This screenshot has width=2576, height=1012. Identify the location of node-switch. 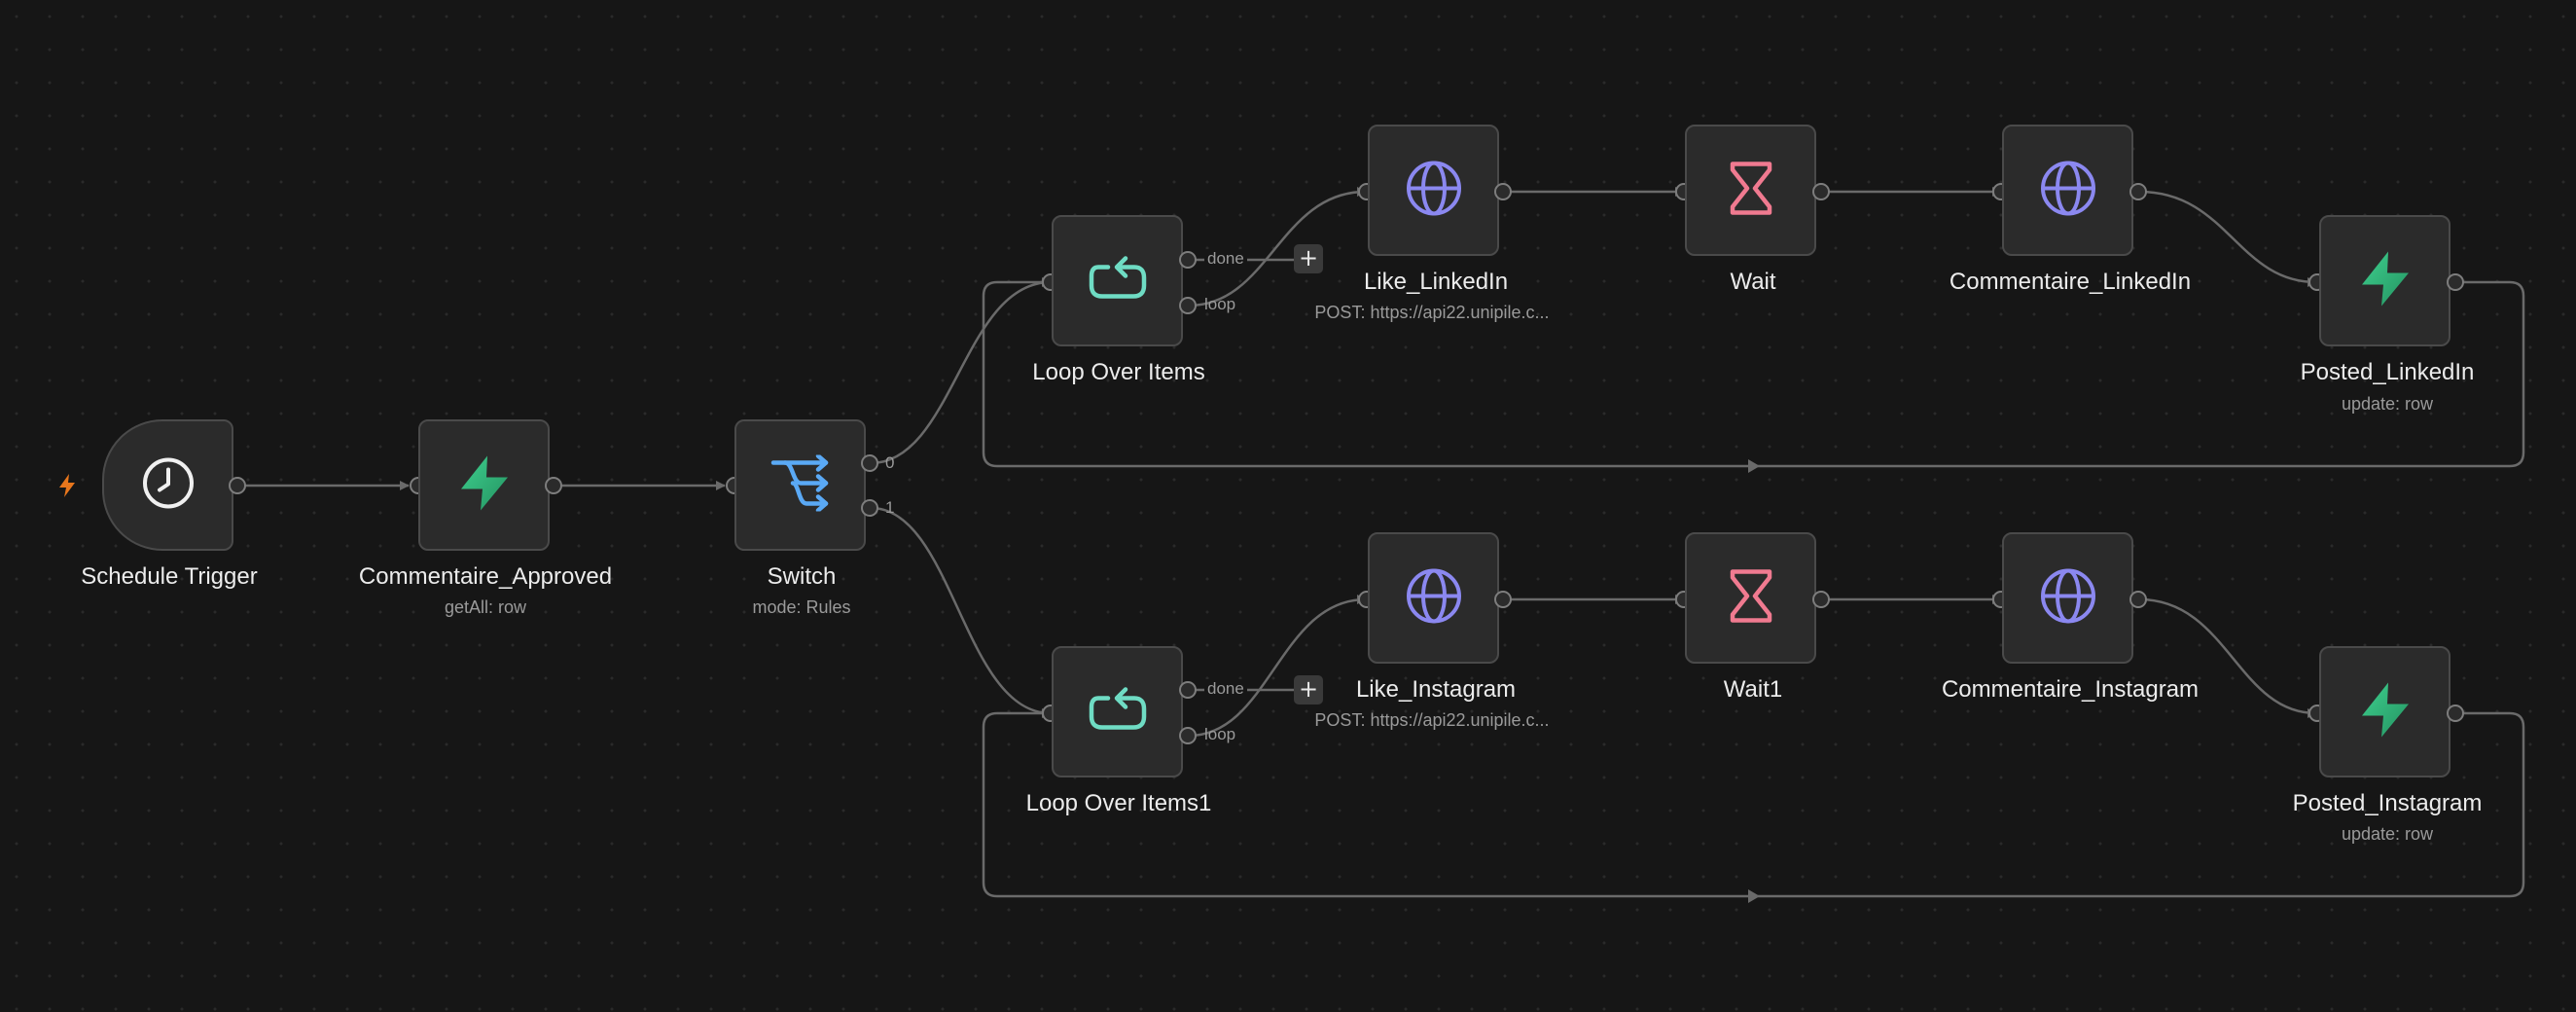
(800, 485).